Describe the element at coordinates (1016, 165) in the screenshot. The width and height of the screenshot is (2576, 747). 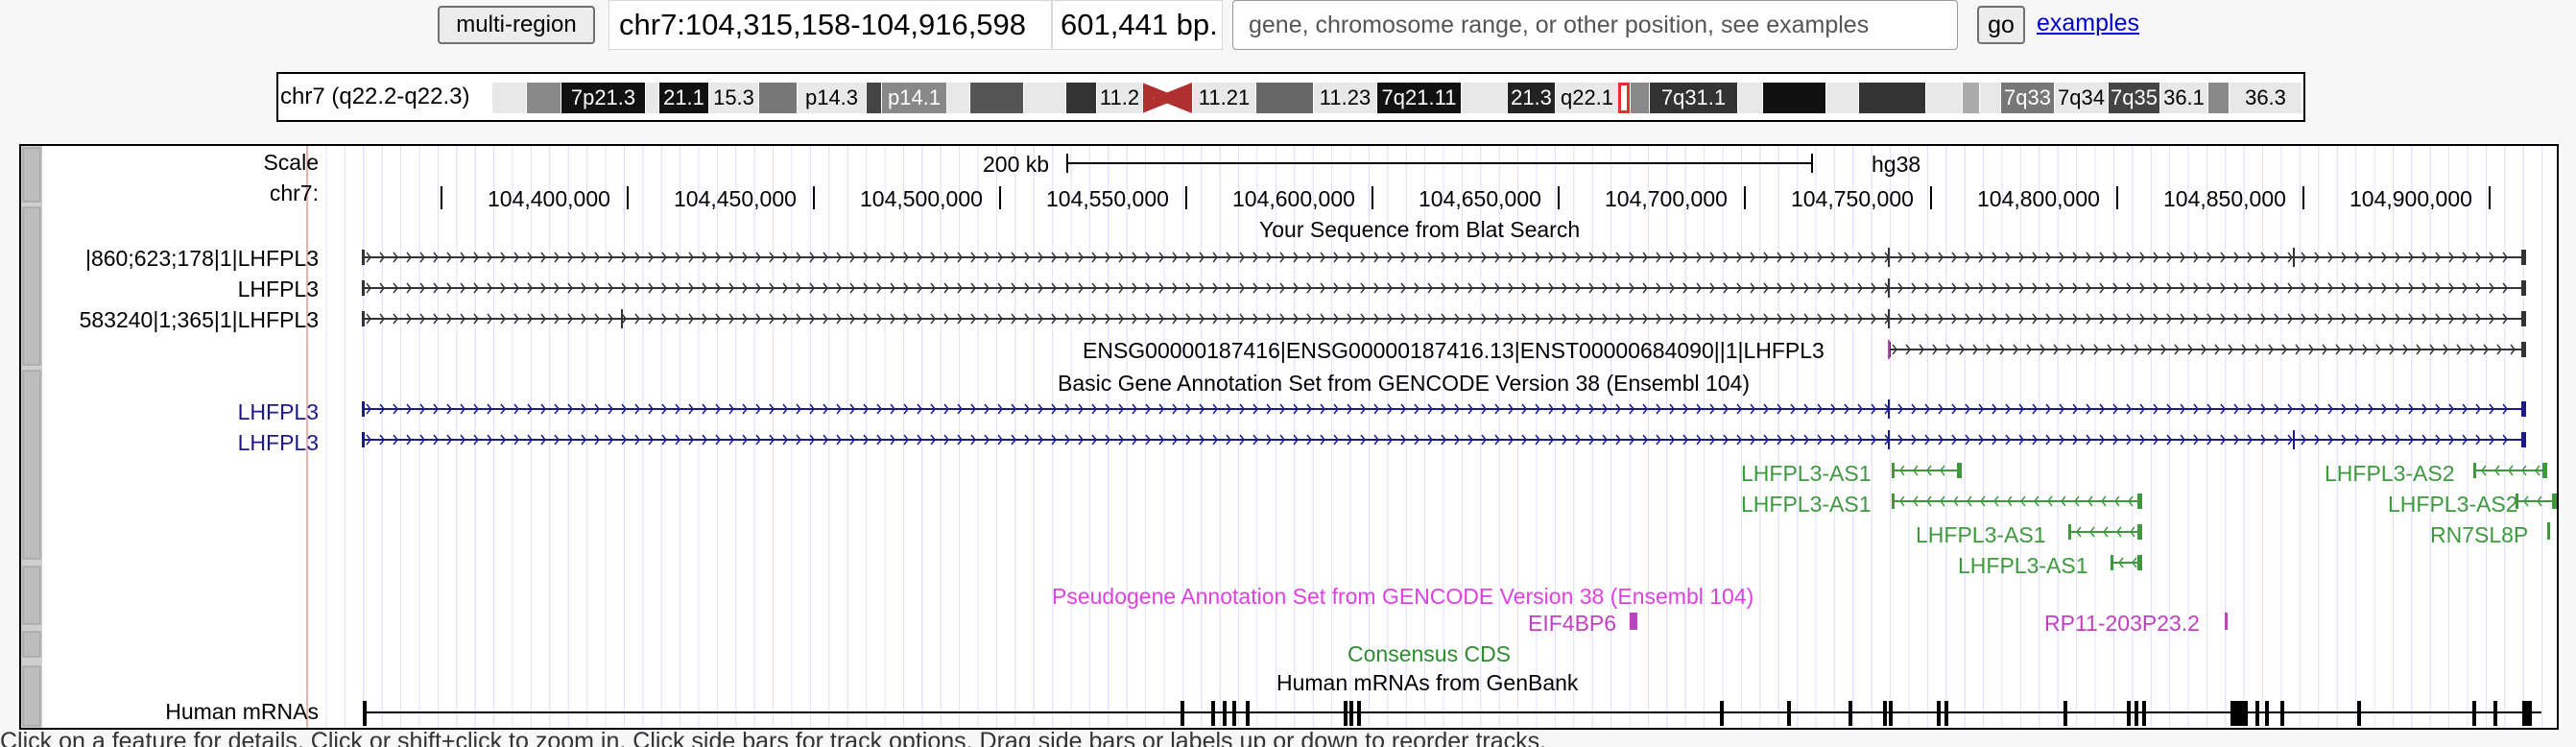
I see `scale-text: 200 kb` at that location.